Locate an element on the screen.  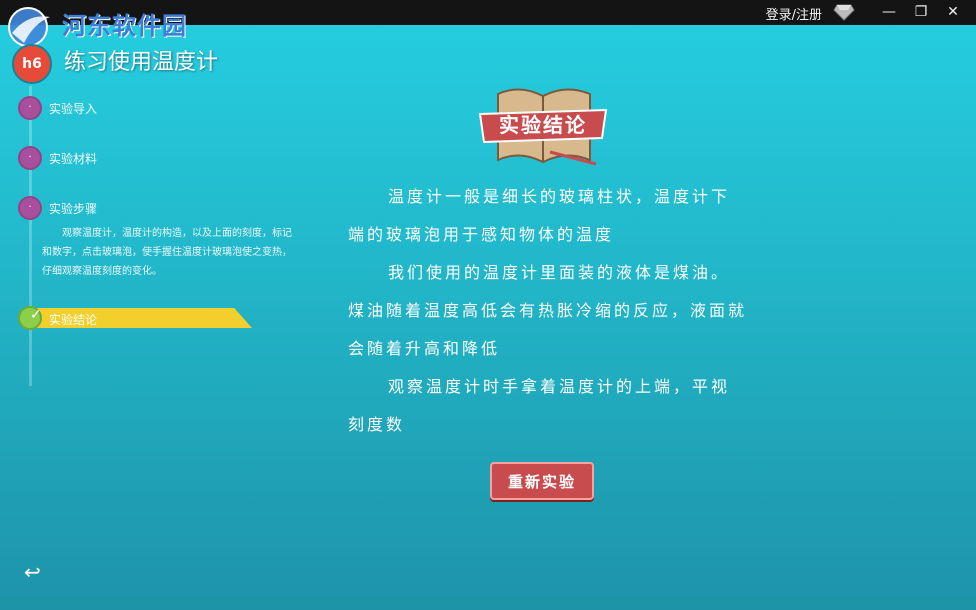
sidebar-step-label: 实验材料 is located at coordinates (73, 159).